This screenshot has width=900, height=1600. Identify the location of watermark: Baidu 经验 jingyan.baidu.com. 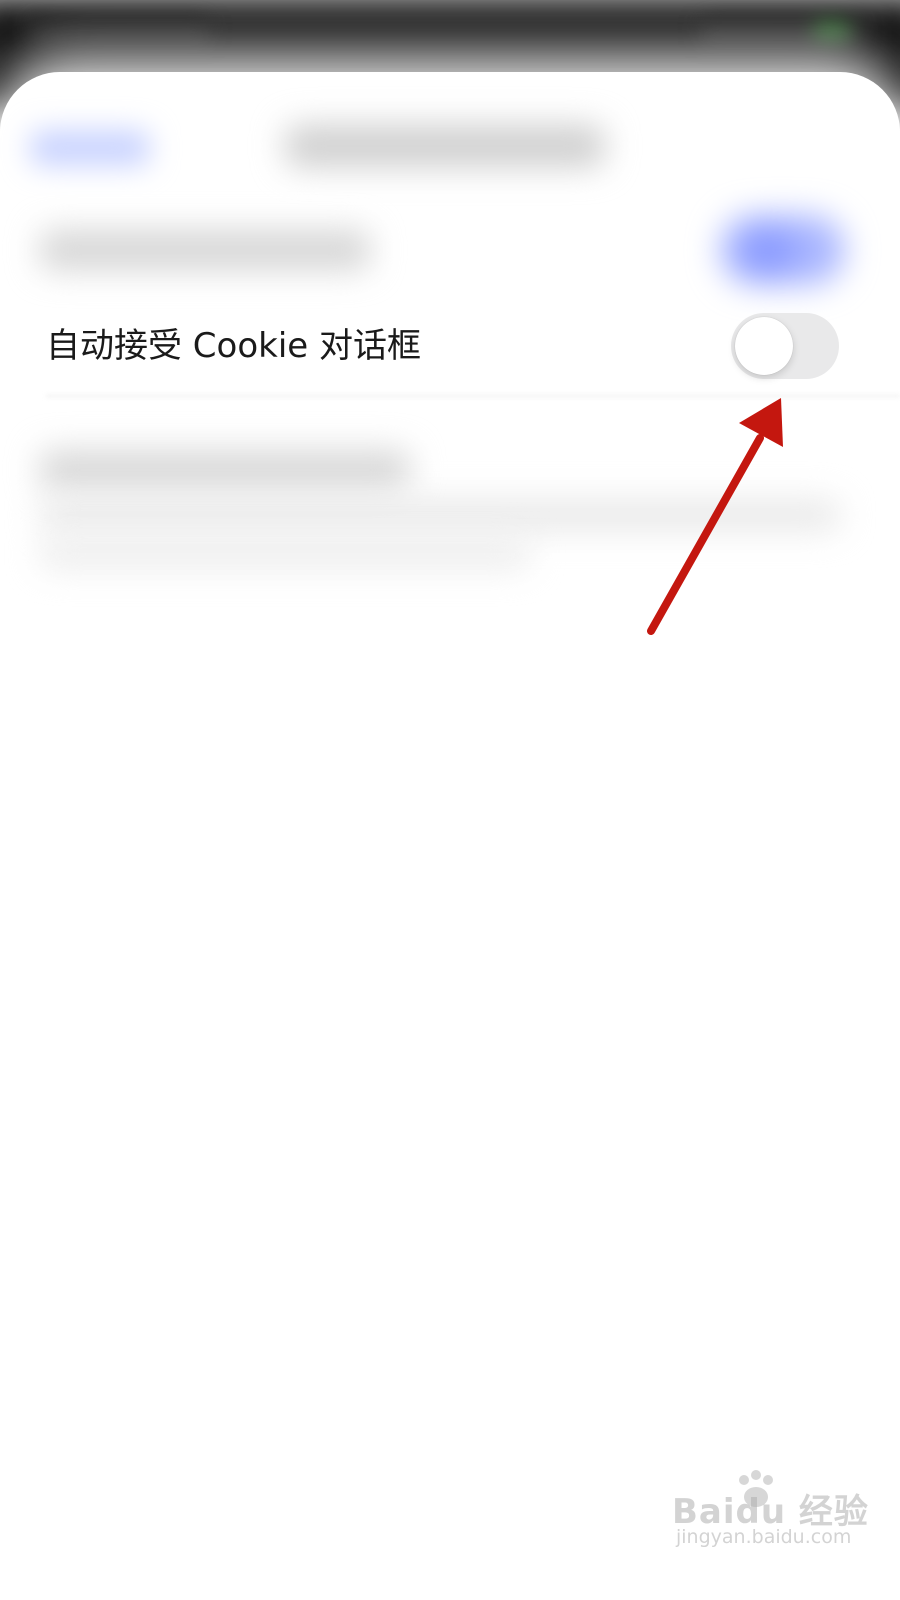
(770, 1512).